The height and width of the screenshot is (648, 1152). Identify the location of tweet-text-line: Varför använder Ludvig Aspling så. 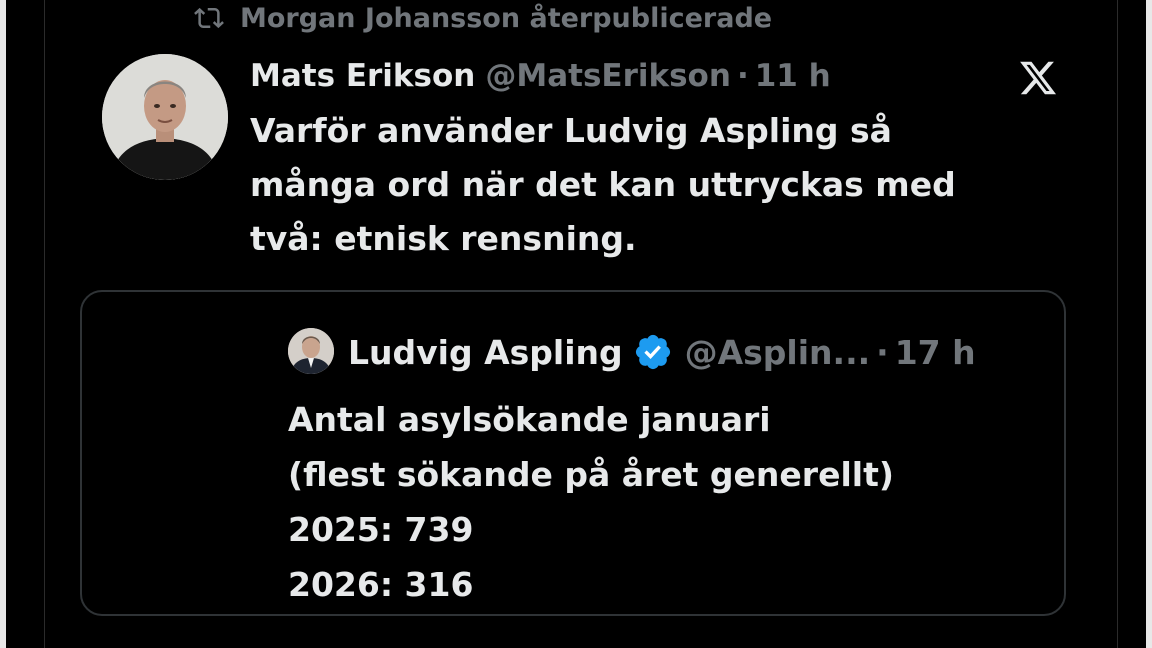
(571, 130).